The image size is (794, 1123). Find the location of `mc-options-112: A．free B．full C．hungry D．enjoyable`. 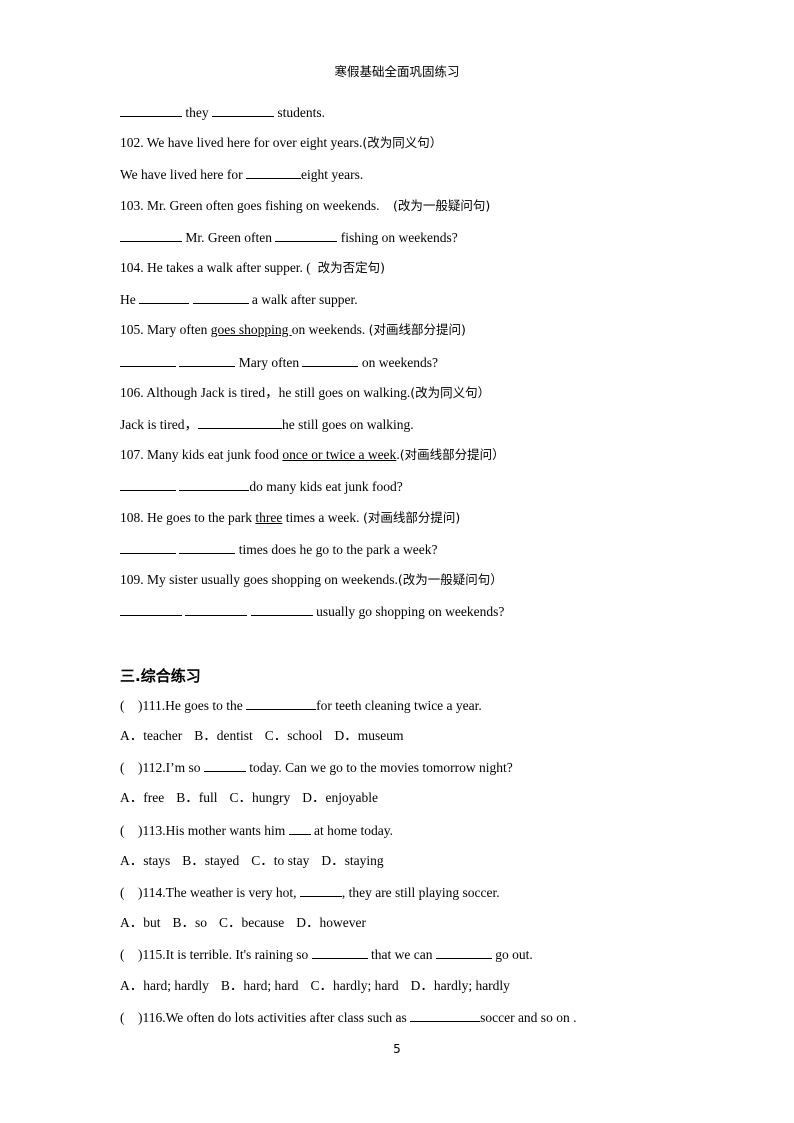

mc-options-112: A．free B．full C．hungry D．enjoyable is located at coordinates (255, 798).